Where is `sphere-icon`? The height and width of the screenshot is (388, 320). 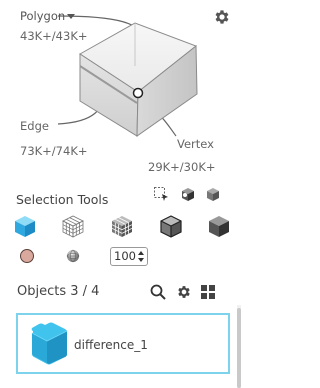 sphere-icon is located at coordinates (73, 256).